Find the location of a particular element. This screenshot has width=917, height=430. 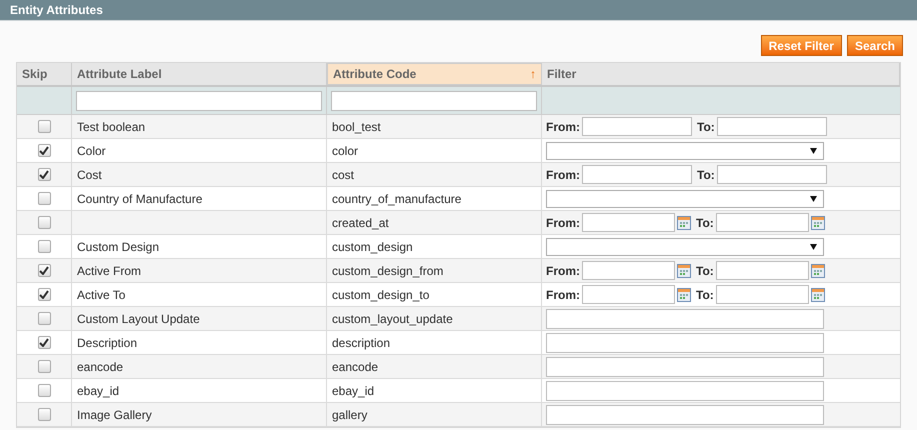

attribute-code: custom_design_from is located at coordinates (388, 271).